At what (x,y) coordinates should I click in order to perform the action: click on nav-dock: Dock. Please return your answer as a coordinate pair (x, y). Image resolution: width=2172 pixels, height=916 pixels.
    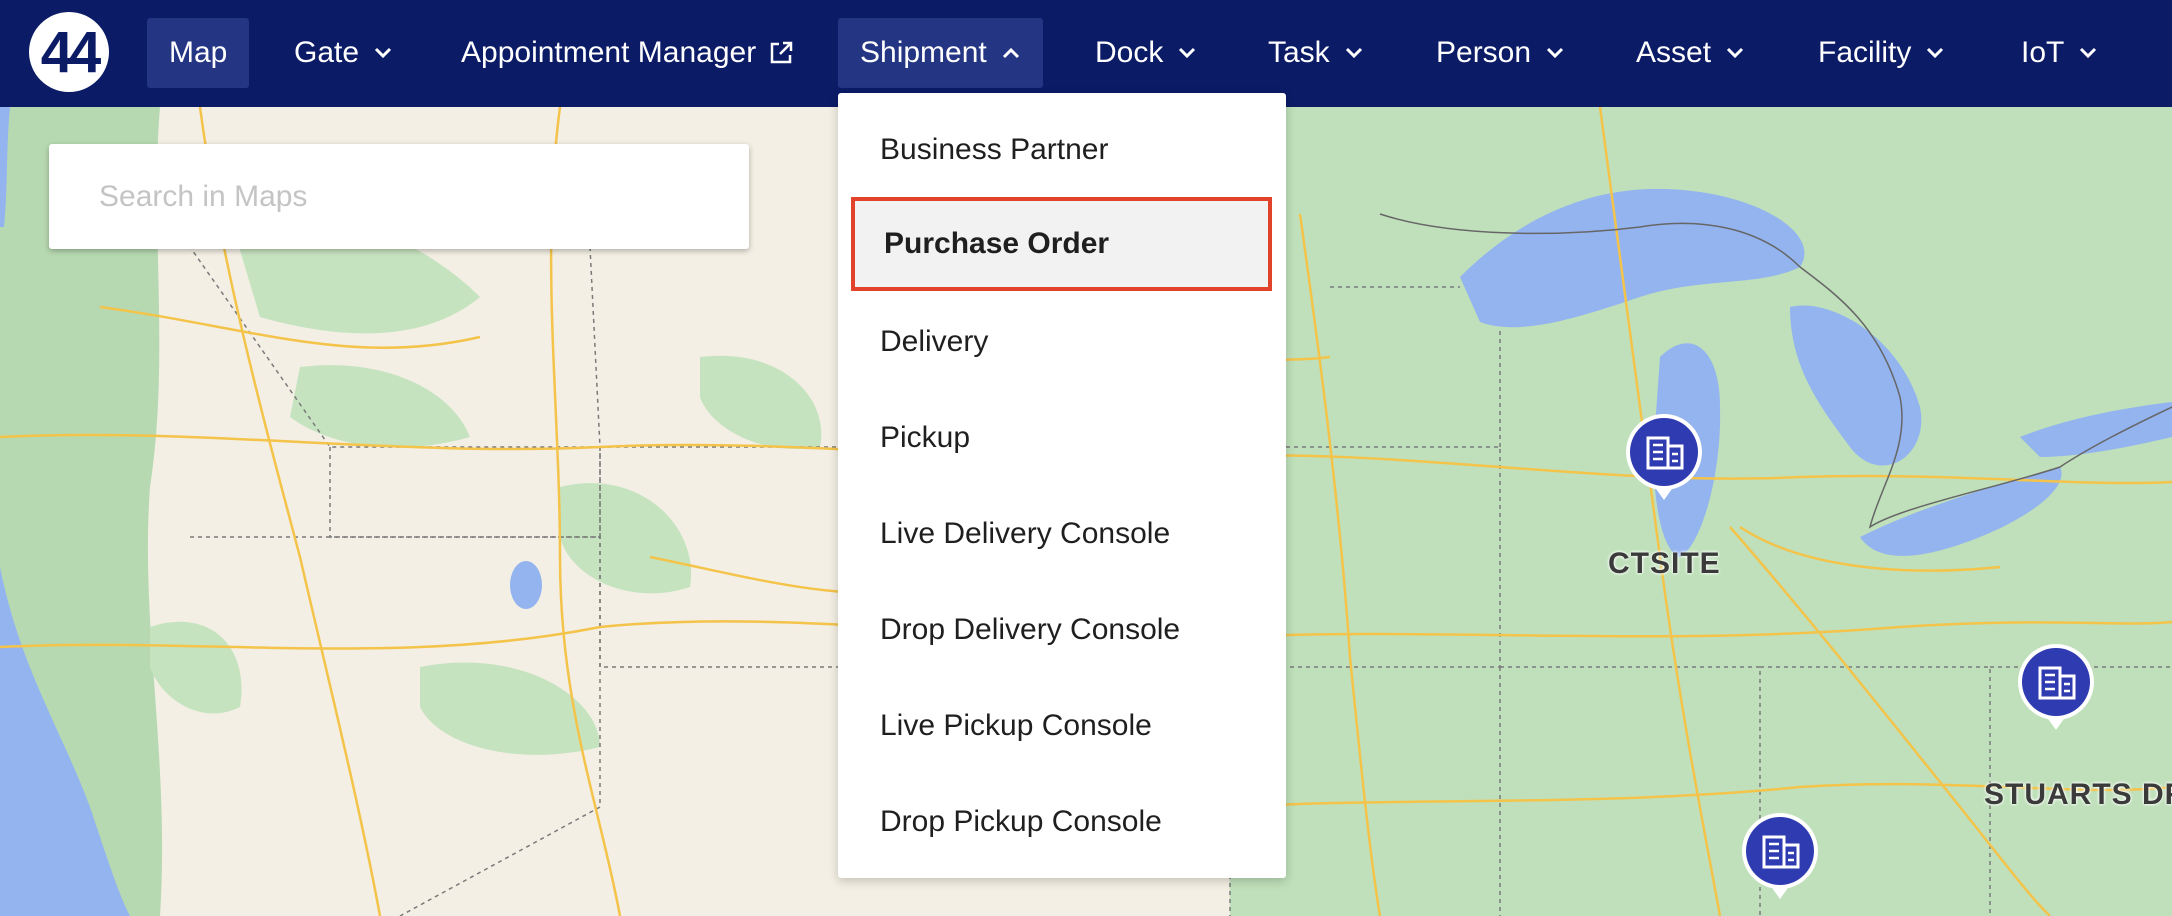
    Looking at the image, I should click on (1146, 53).